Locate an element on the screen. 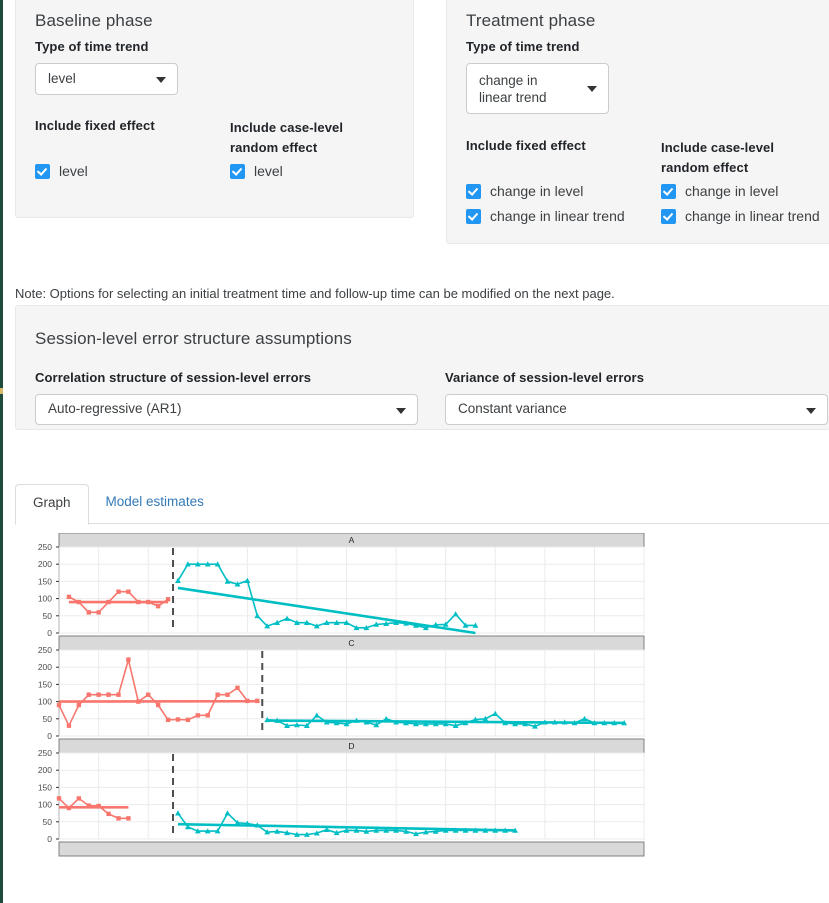 This screenshot has width=829, height=903. facet-strip is located at coordinates (351, 849).